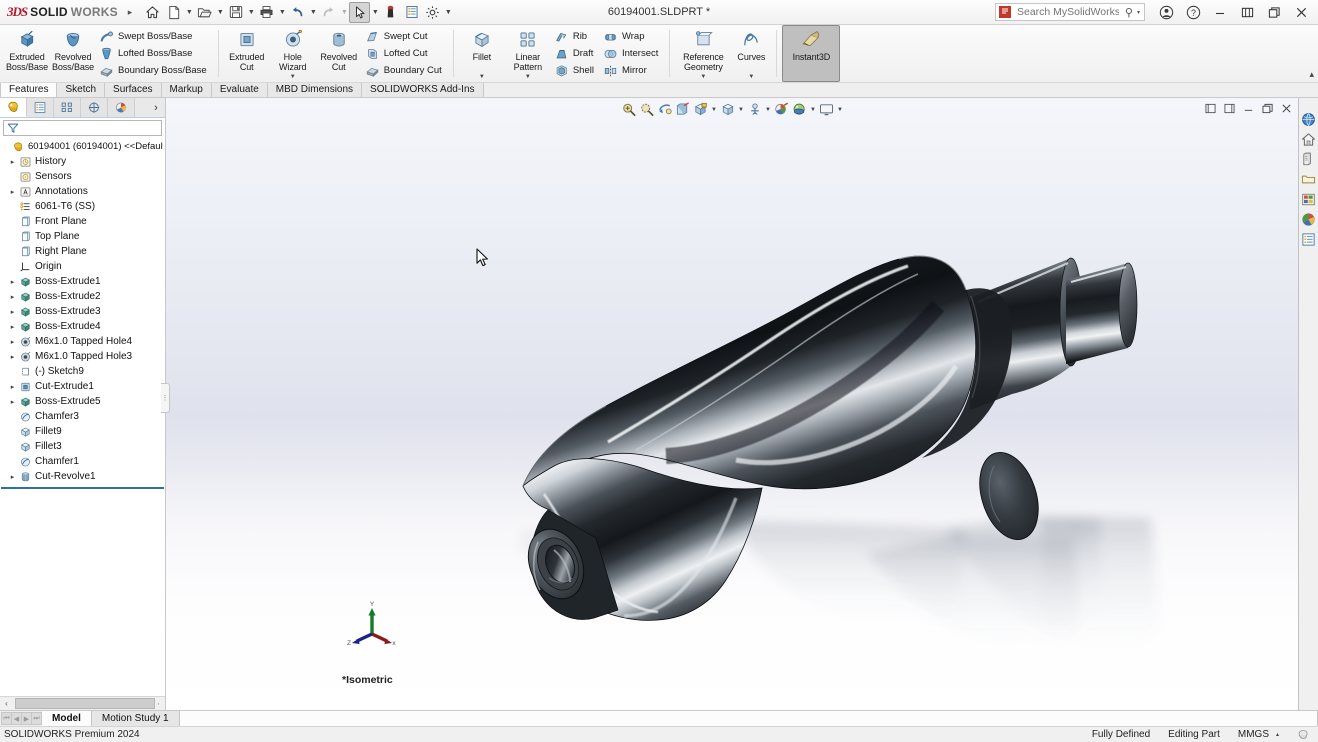  I want to click on custom-properties-list-icon, so click(1308, 239).